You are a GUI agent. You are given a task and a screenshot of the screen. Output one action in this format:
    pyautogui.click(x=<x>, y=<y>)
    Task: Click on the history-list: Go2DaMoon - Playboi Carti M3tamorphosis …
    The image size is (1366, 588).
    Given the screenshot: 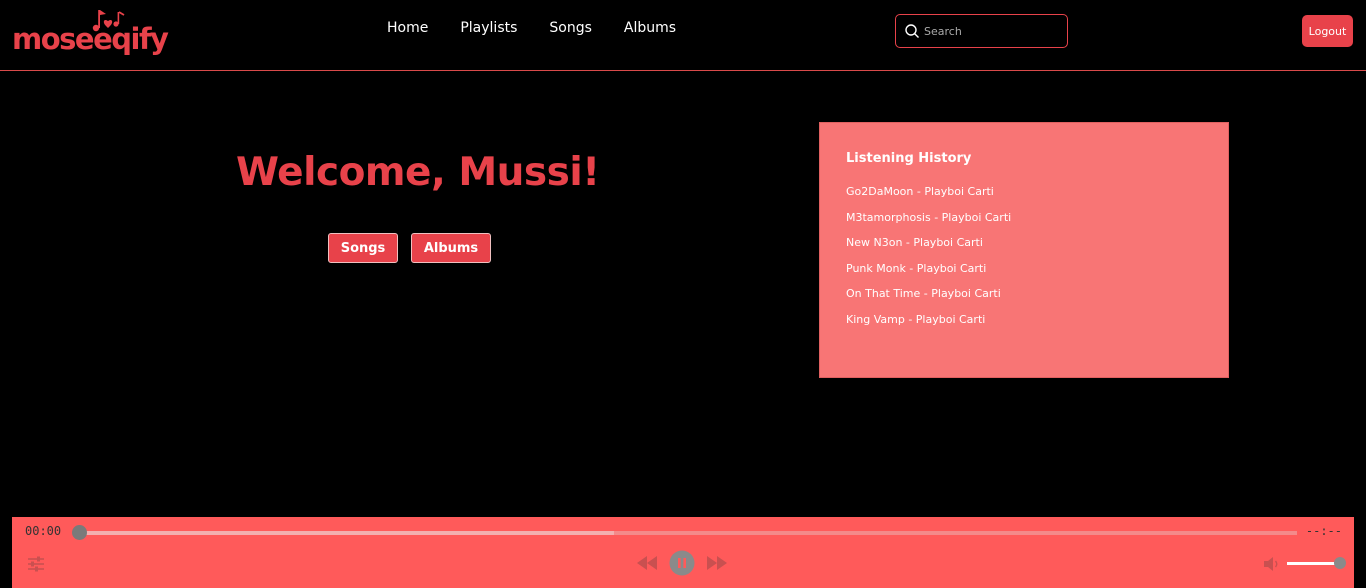 What is the action you would take?
    pyautogui.click(x=928, y=262)
    